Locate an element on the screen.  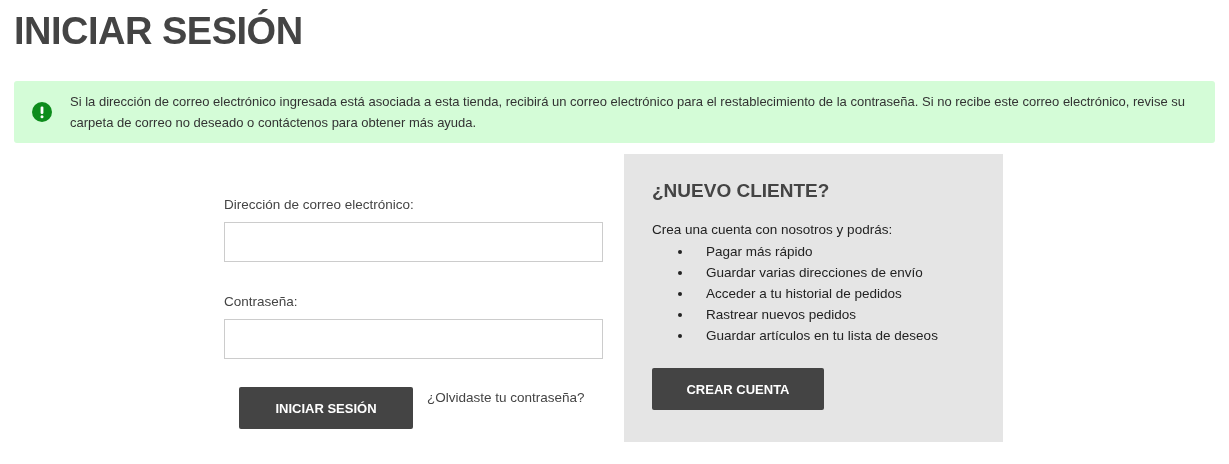
benefit-text: Guardar artículos en tu lista de deseos is located at coordinates (822, 335).